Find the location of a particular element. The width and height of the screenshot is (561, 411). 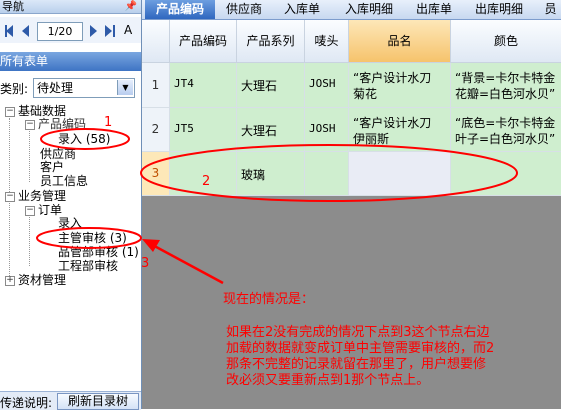

annotation-arrow-line is located at coordinates (185, 262).